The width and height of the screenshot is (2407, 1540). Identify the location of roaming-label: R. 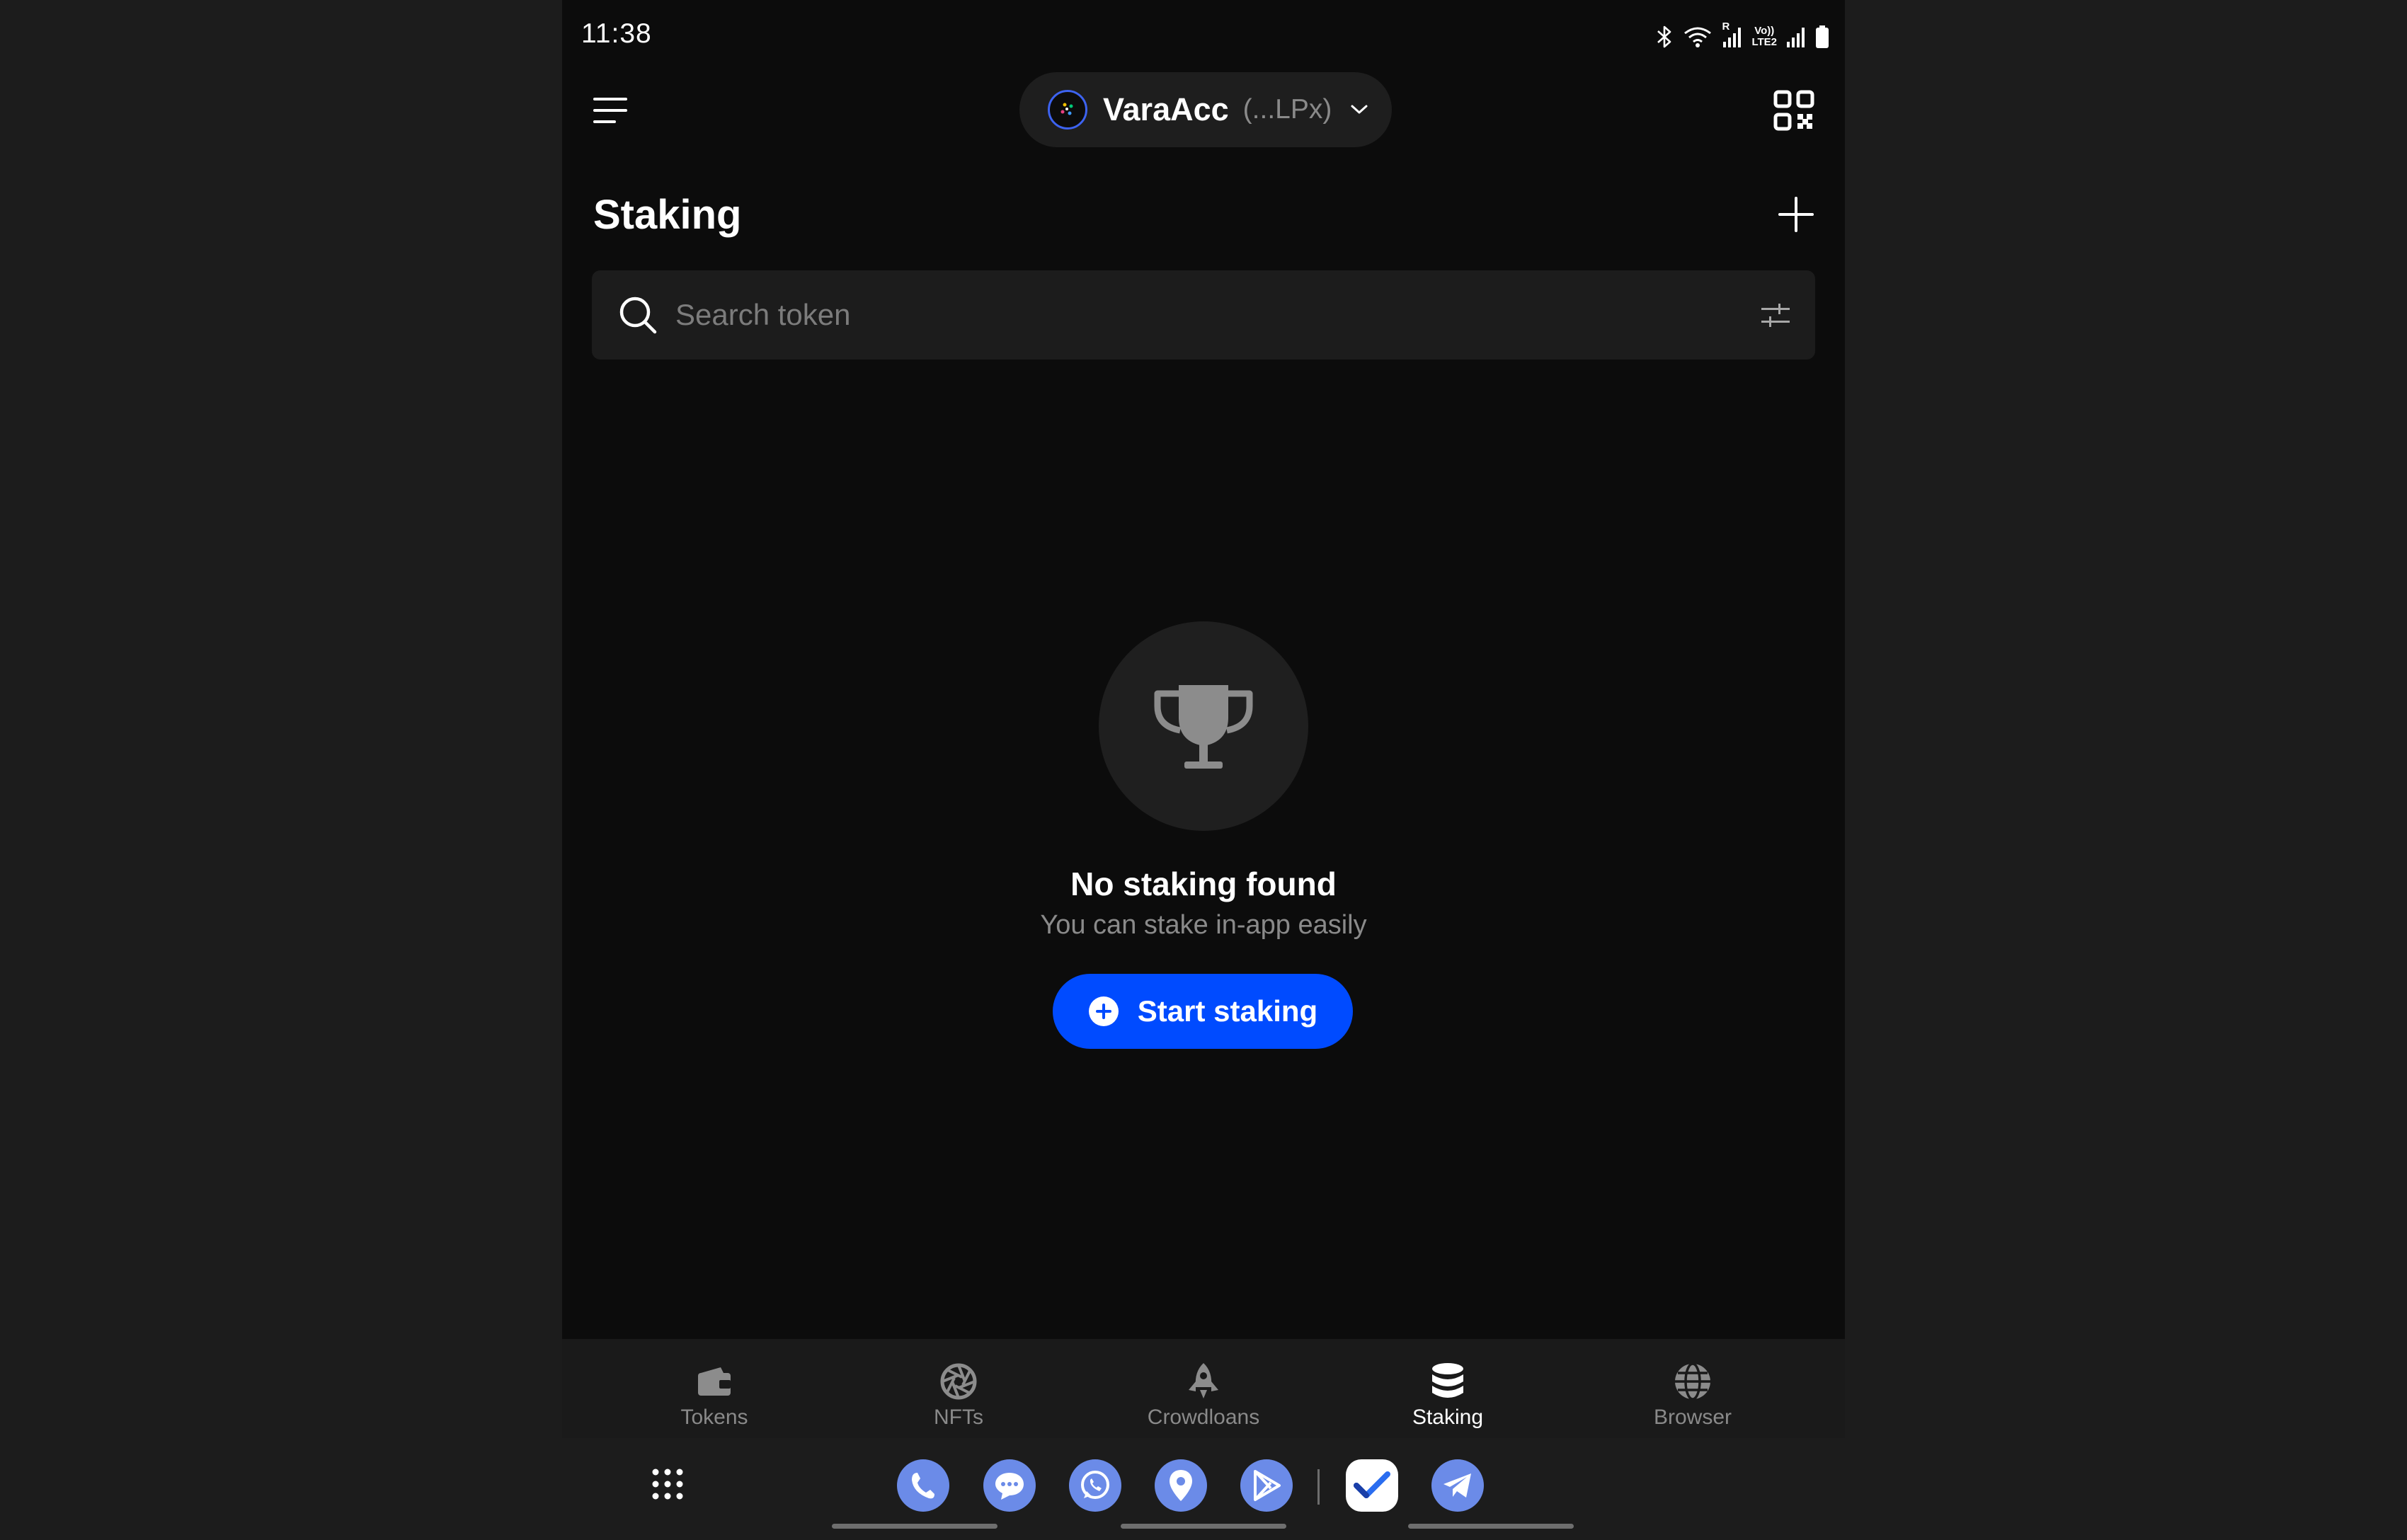
(1726, 27).